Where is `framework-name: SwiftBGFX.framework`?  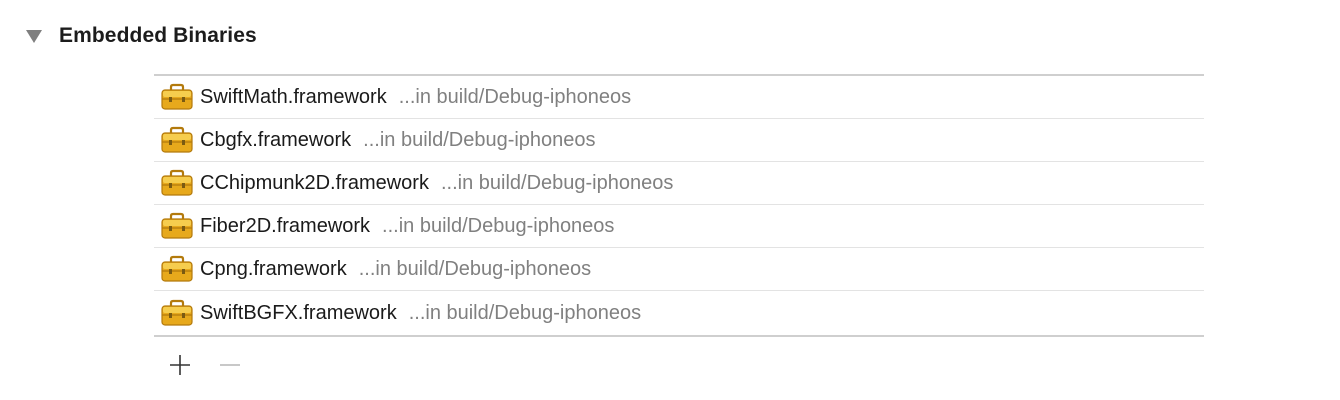 framework-name: SwiftBGFX.framework is located at coordinates (298, 312).